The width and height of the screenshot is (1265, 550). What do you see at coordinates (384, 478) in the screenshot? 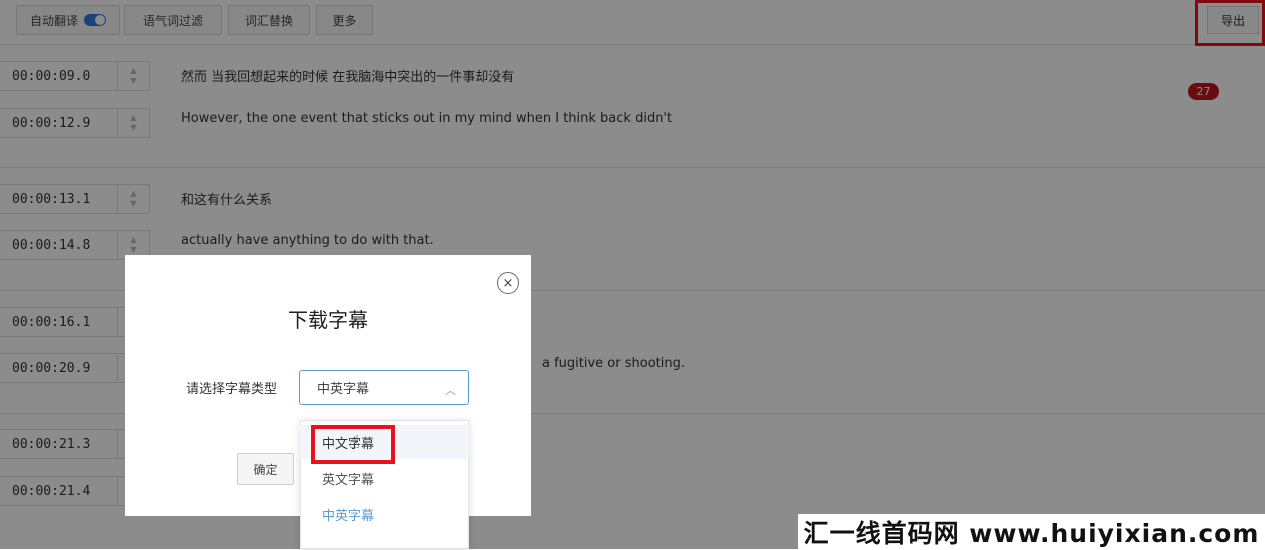
I see `option-english-subtitle: 英文字幕` at bounding box center [384, 478].